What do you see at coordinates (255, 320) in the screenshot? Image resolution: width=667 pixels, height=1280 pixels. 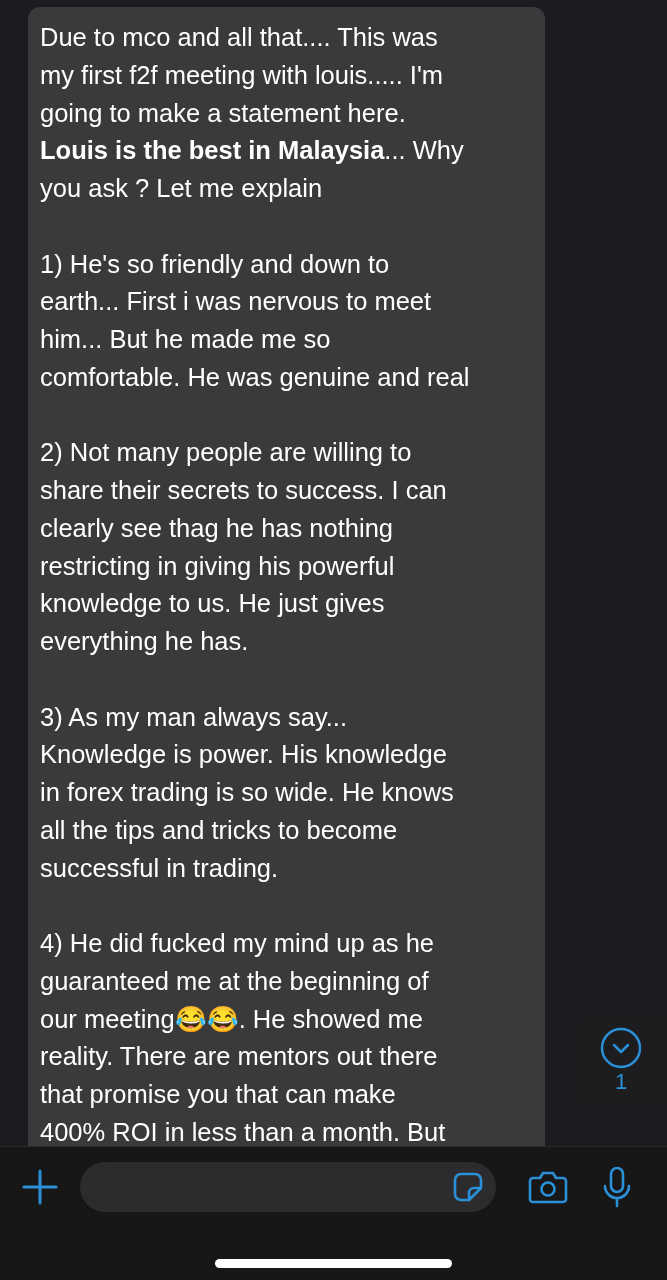 I see `message-paragraph: 1) He's so friendly and down to earth... First i was nervous to meet him... But he made me so comfortable. He was genuine and real` at bounding box center [255, 320].